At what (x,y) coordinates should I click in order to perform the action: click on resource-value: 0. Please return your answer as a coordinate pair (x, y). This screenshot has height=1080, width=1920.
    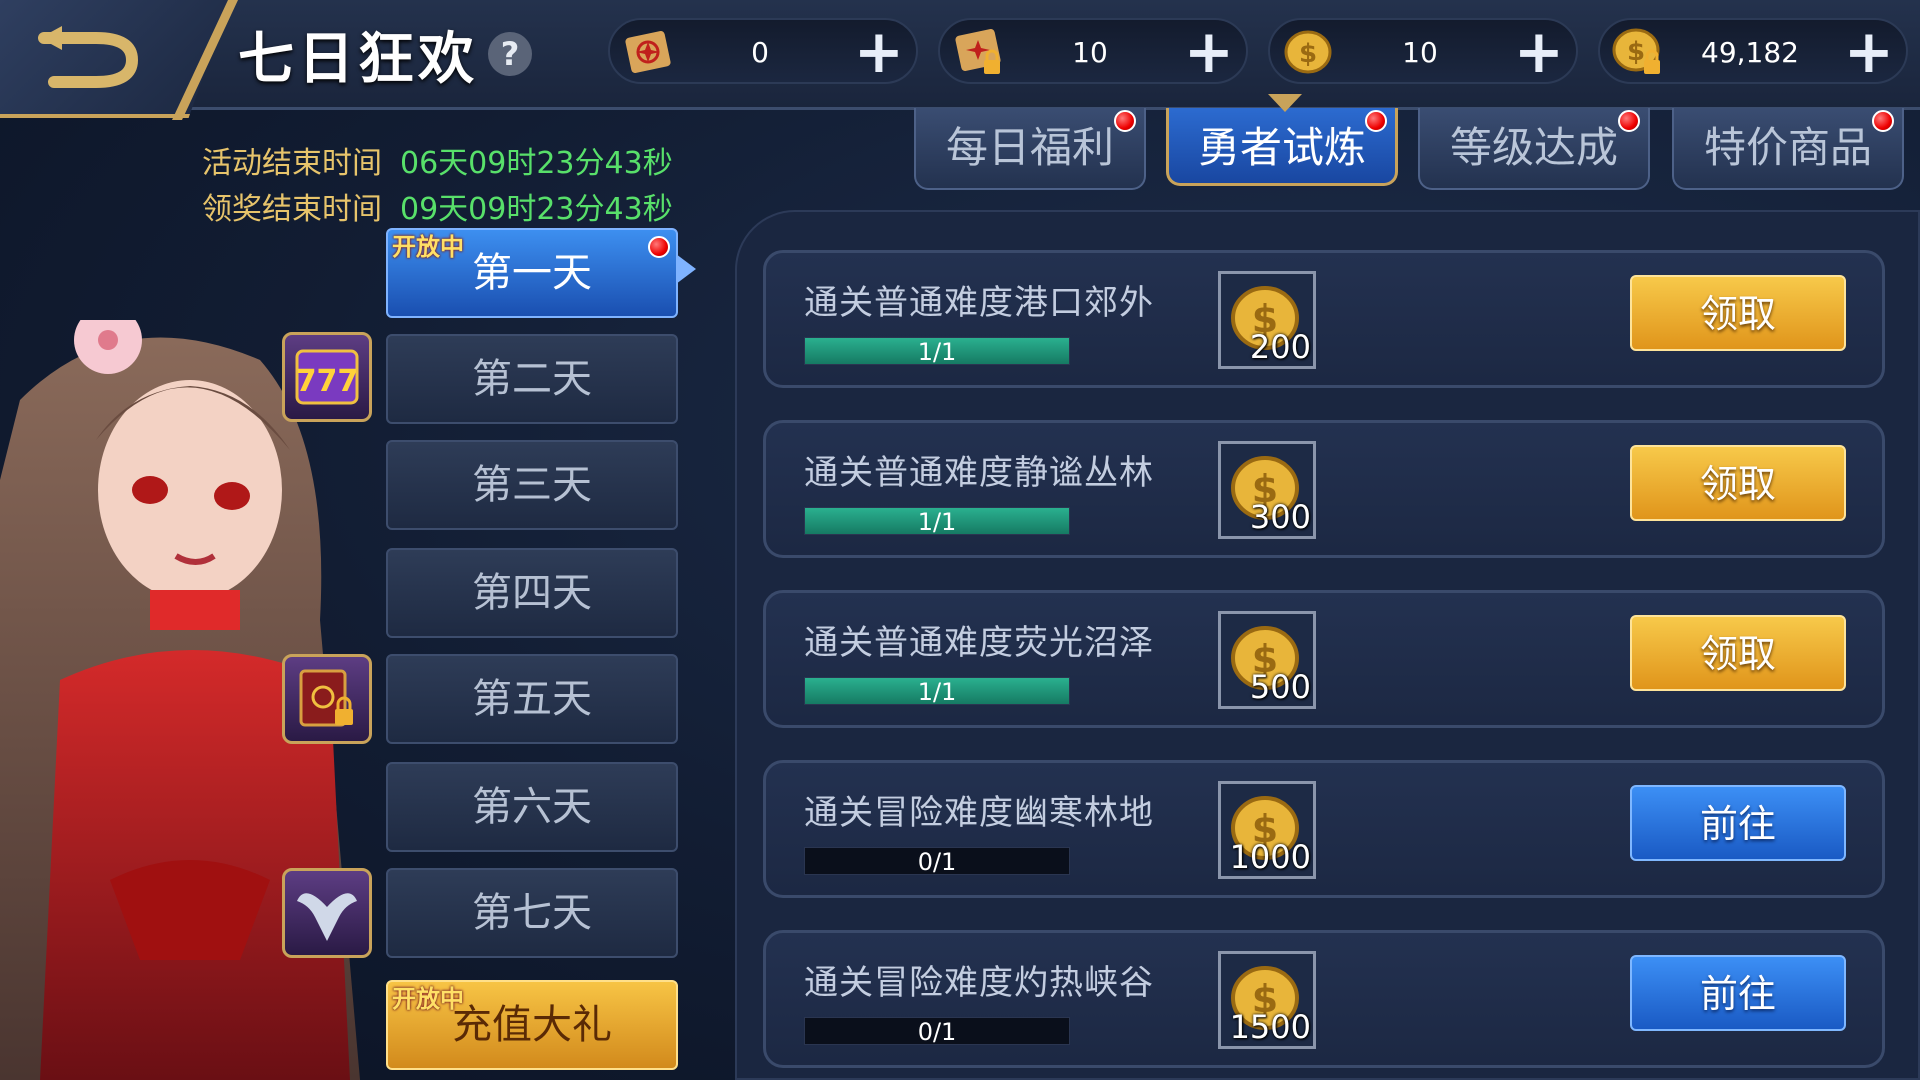
    Looking at the image, I should click on (760, 52).